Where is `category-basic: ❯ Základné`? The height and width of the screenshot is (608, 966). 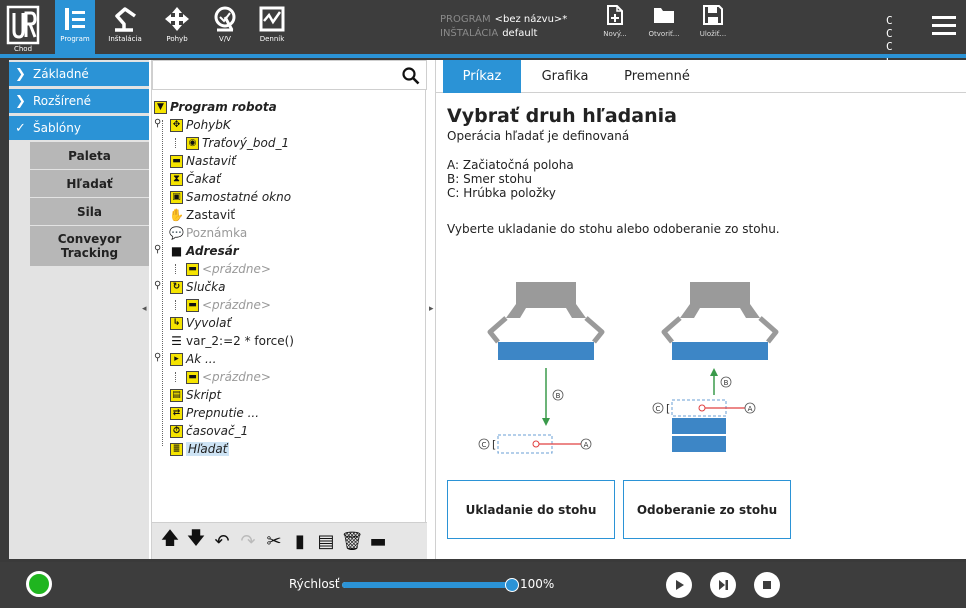
category-basic: ❯ Základné is located at coordinates (79, 74).